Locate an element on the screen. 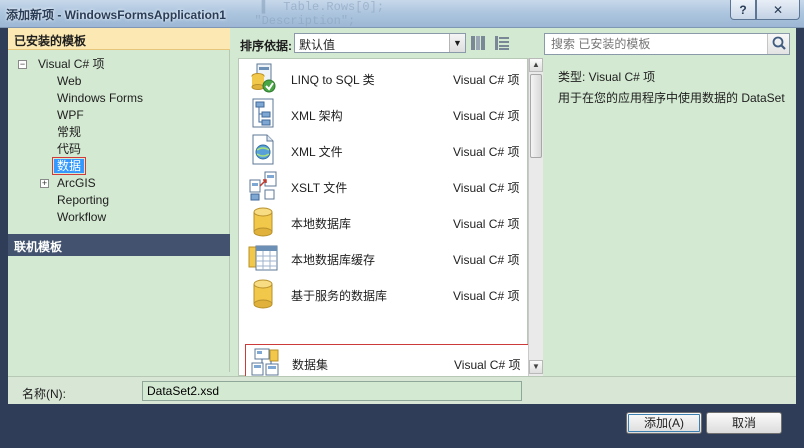 The height and width of the screenshot is (448, 804). list-item: XML 文件 Visual C# 项 is located at coordinates (384, 150).